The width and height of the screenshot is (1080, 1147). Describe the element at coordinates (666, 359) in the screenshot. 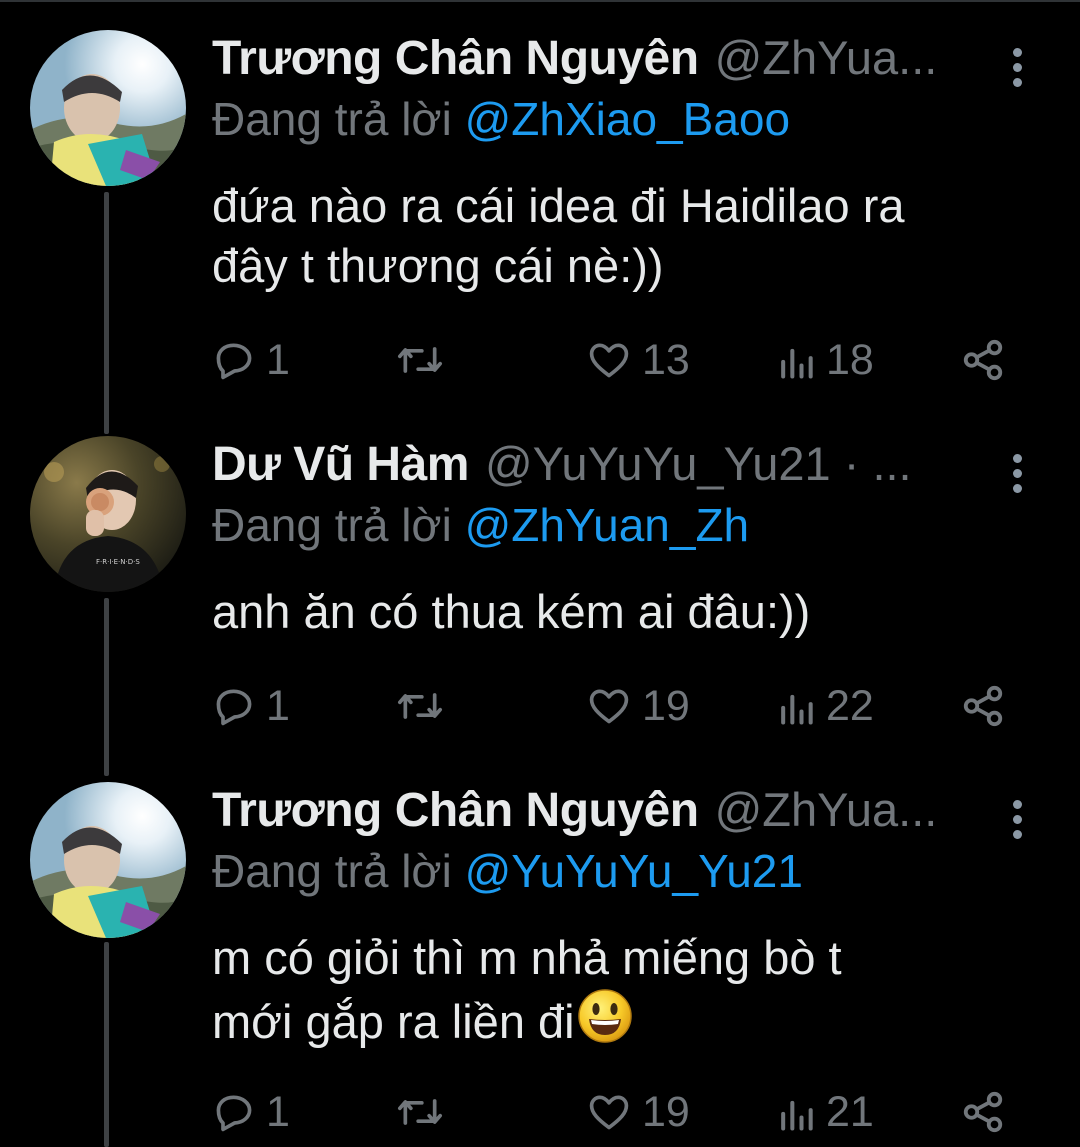

I see `like-count: 13` at that location.